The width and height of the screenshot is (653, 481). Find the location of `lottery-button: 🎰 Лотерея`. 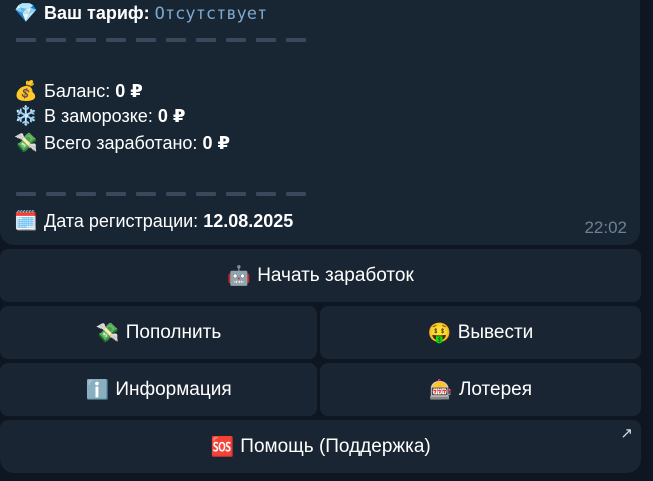

lottery-button: 🎰 Лотерея is located at coordinates (480, 389).